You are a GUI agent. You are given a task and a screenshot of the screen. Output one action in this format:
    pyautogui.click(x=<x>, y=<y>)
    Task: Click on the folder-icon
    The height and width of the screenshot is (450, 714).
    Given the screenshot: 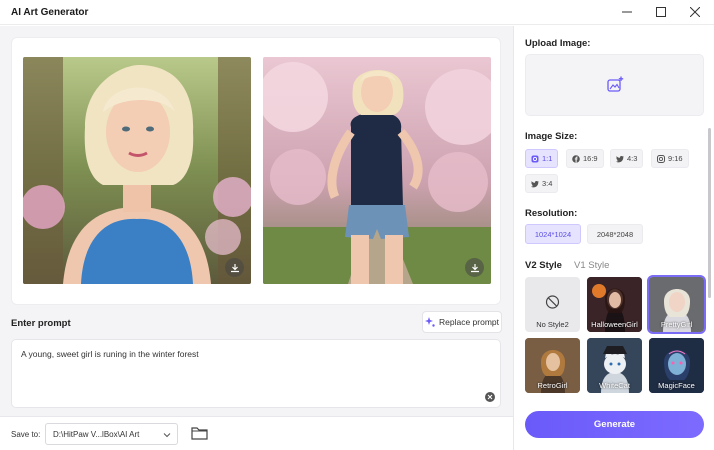 What is the action you would take?
    pyautogui.click(x=199, y=433)
    